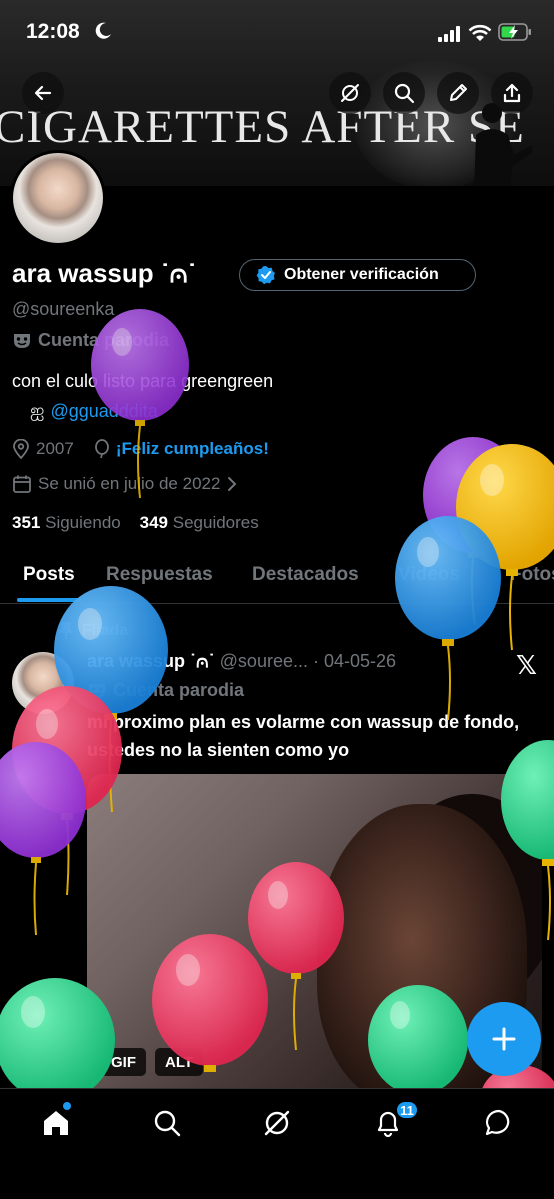  What do you see at coordinates (123, 1062) in the screenshot?
I see `gif-badge: GIF` at bounding box center [123, 1062].